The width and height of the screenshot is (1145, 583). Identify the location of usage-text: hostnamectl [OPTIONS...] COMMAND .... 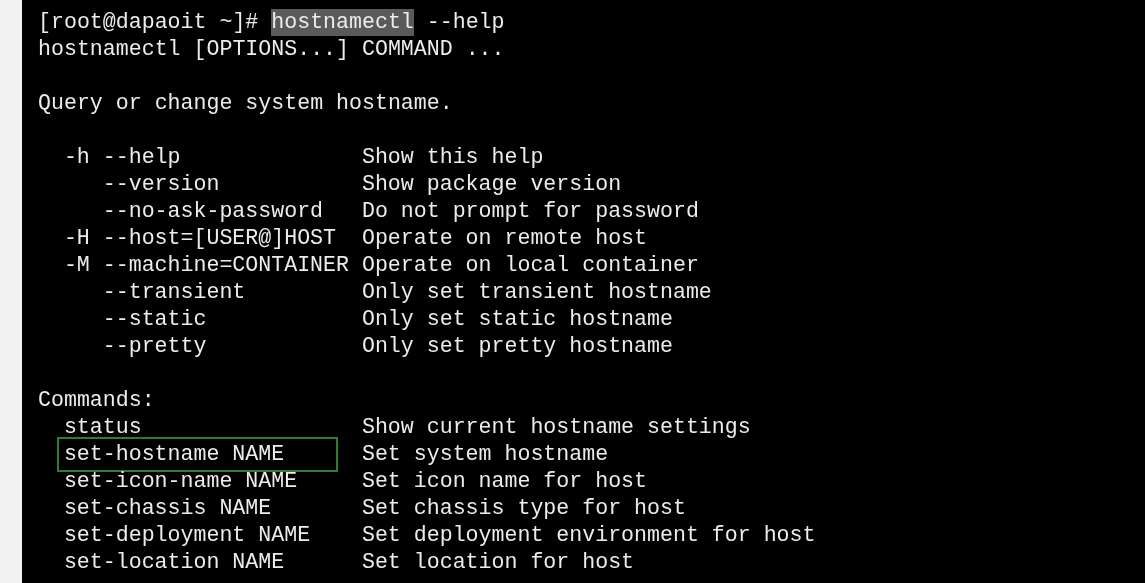
(271, 49).